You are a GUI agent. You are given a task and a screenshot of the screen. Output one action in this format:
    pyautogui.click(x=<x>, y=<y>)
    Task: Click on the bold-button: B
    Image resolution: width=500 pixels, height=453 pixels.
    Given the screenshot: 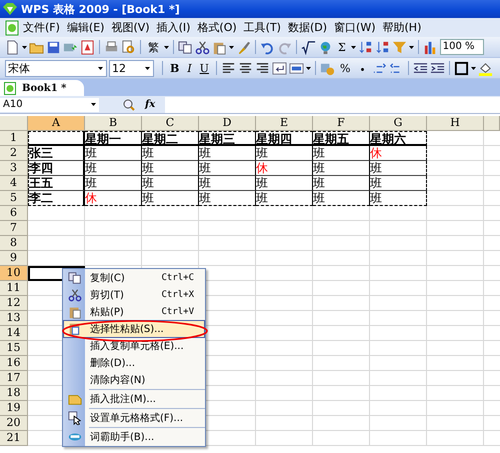 What is the action you would take?
    pyautogui.click(x=174, y=68)
    